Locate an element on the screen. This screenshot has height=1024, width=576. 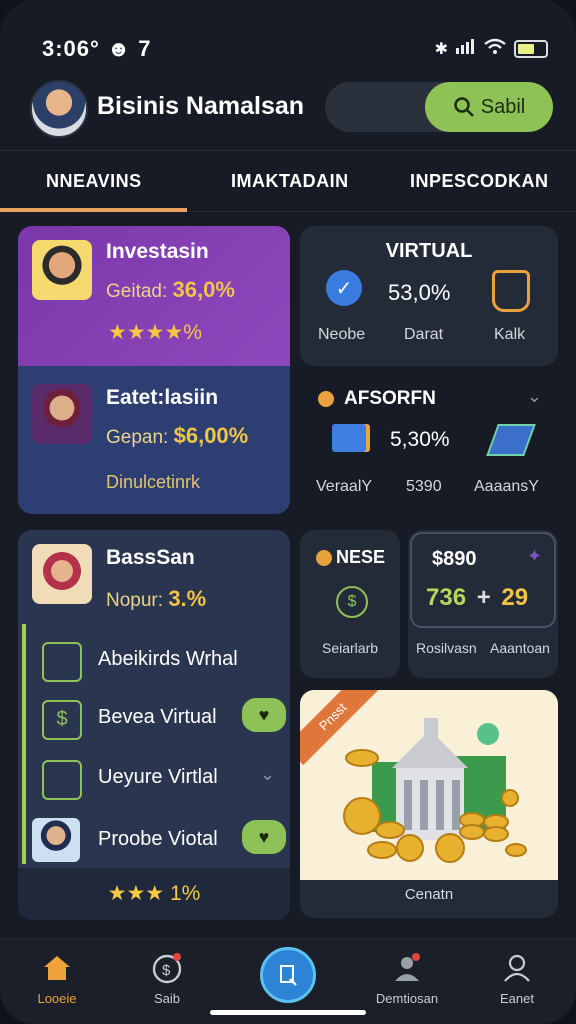
afsoren-card: AFSORFN ⌄ 5,30% VeraalY 5390 AaaansY is located at coordinates (429, 444).